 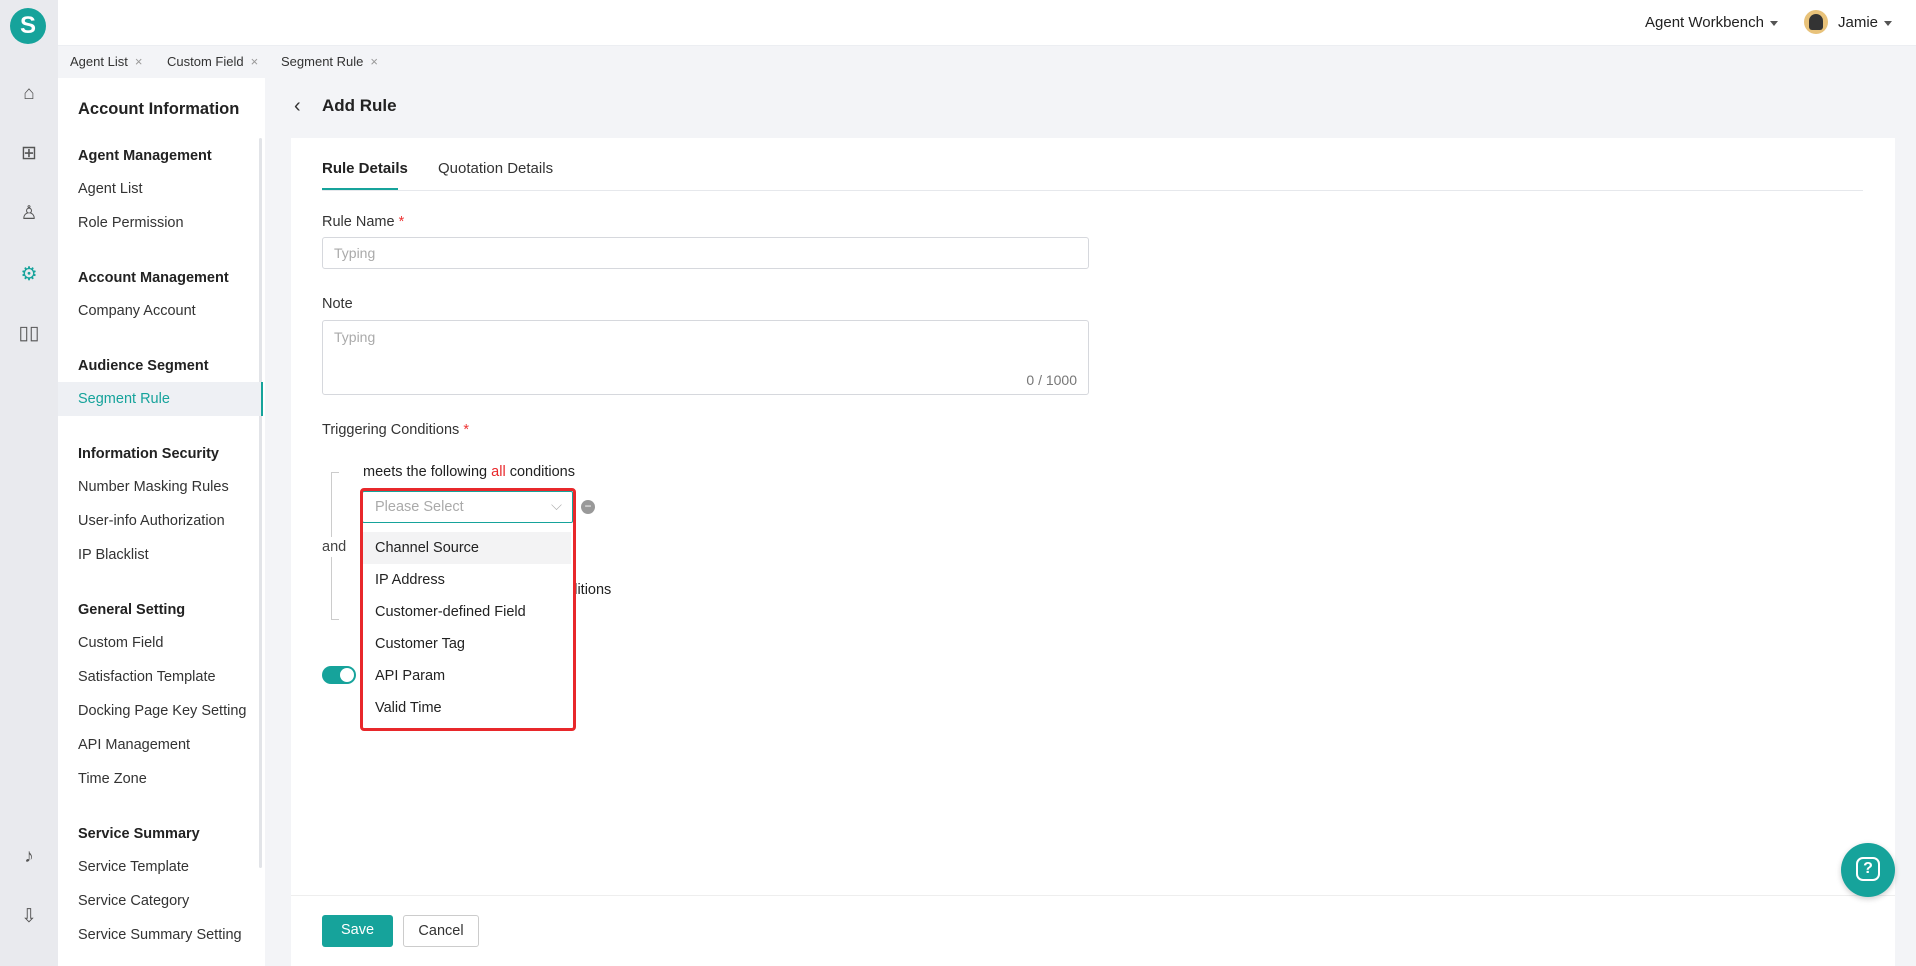 I want to click on tab-segment-rule: Segment Rule ×, so click(x=329, y=61).